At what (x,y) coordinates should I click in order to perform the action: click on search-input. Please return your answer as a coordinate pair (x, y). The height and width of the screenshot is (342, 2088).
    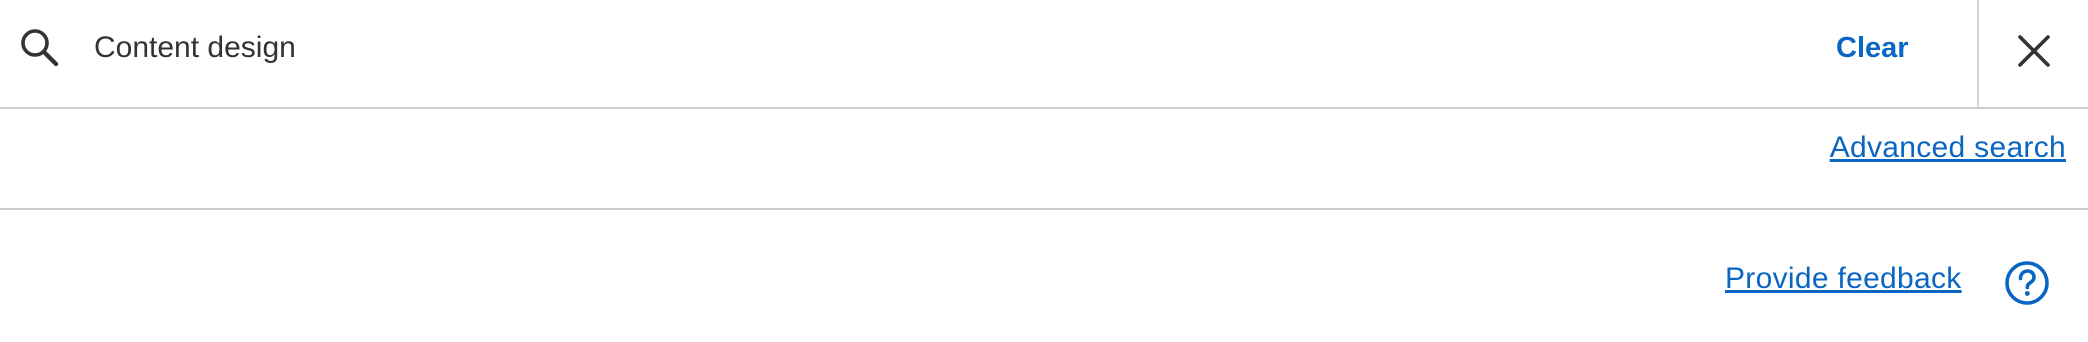
    Looking at the image, I should click on (944, 48).